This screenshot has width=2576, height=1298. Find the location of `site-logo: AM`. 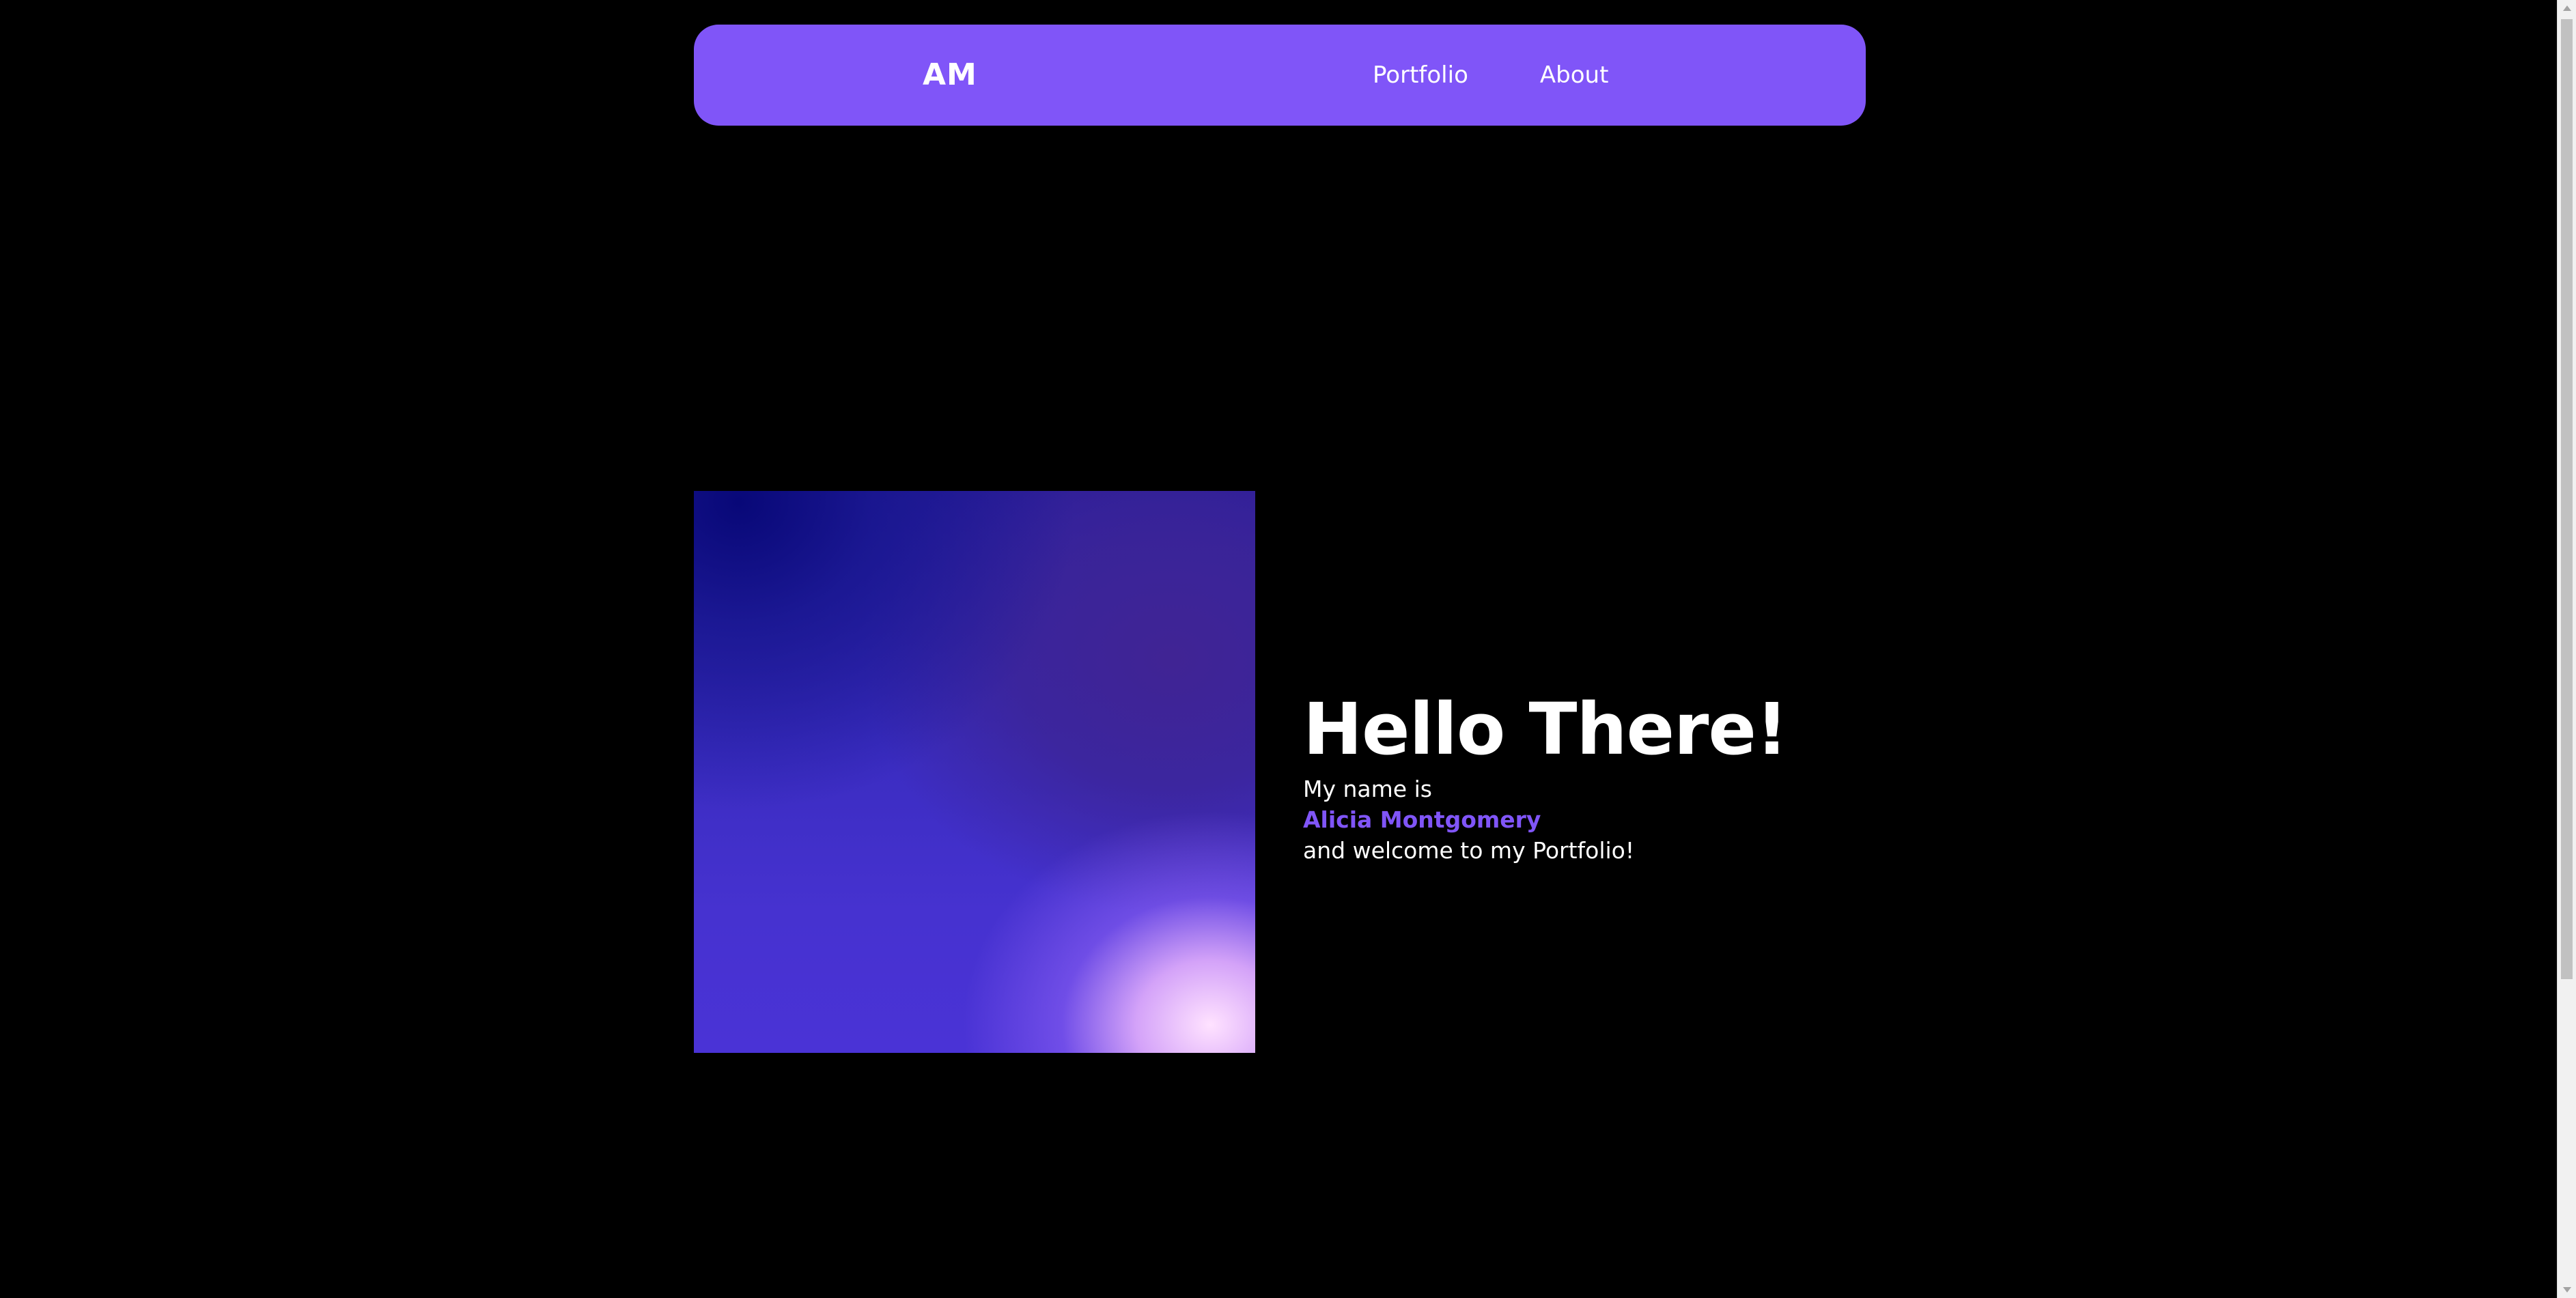

site-logo: AM is located at coordinates (950, 75).